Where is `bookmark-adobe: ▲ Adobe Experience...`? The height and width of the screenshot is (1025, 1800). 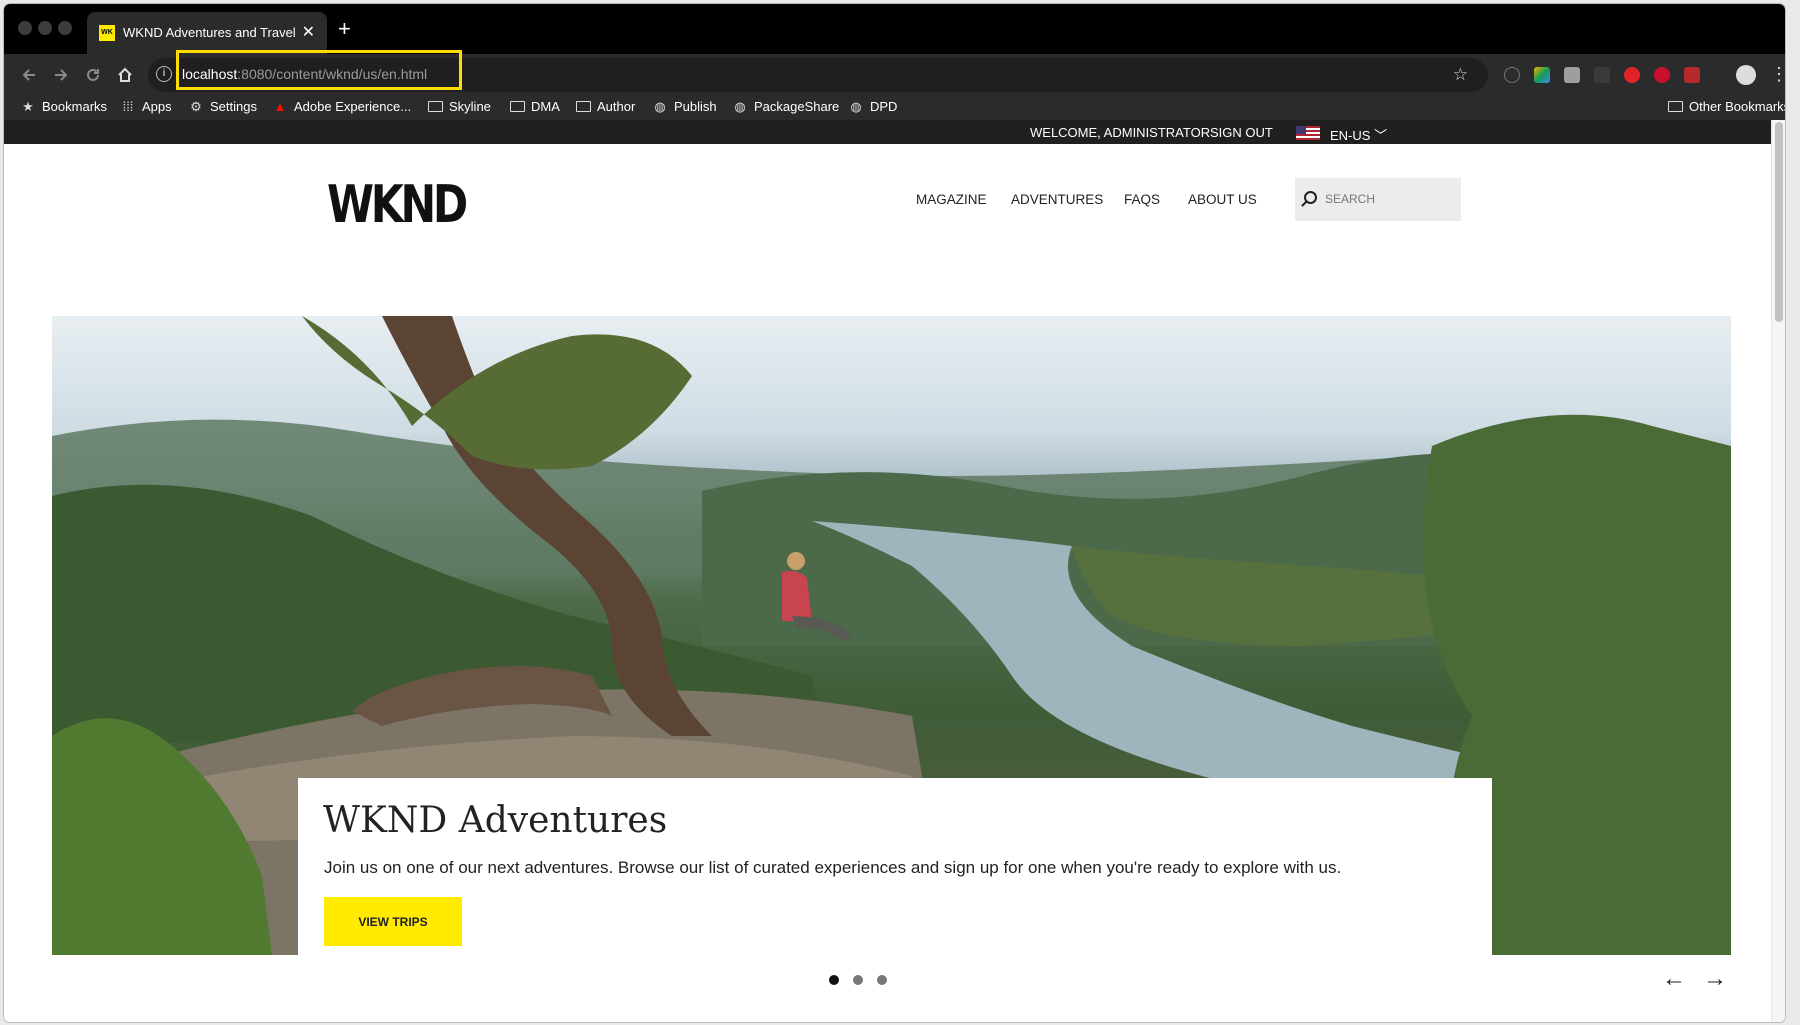 bookmark-adobe: ▲ Adobe Experience... is located at coordinates (342, 106).